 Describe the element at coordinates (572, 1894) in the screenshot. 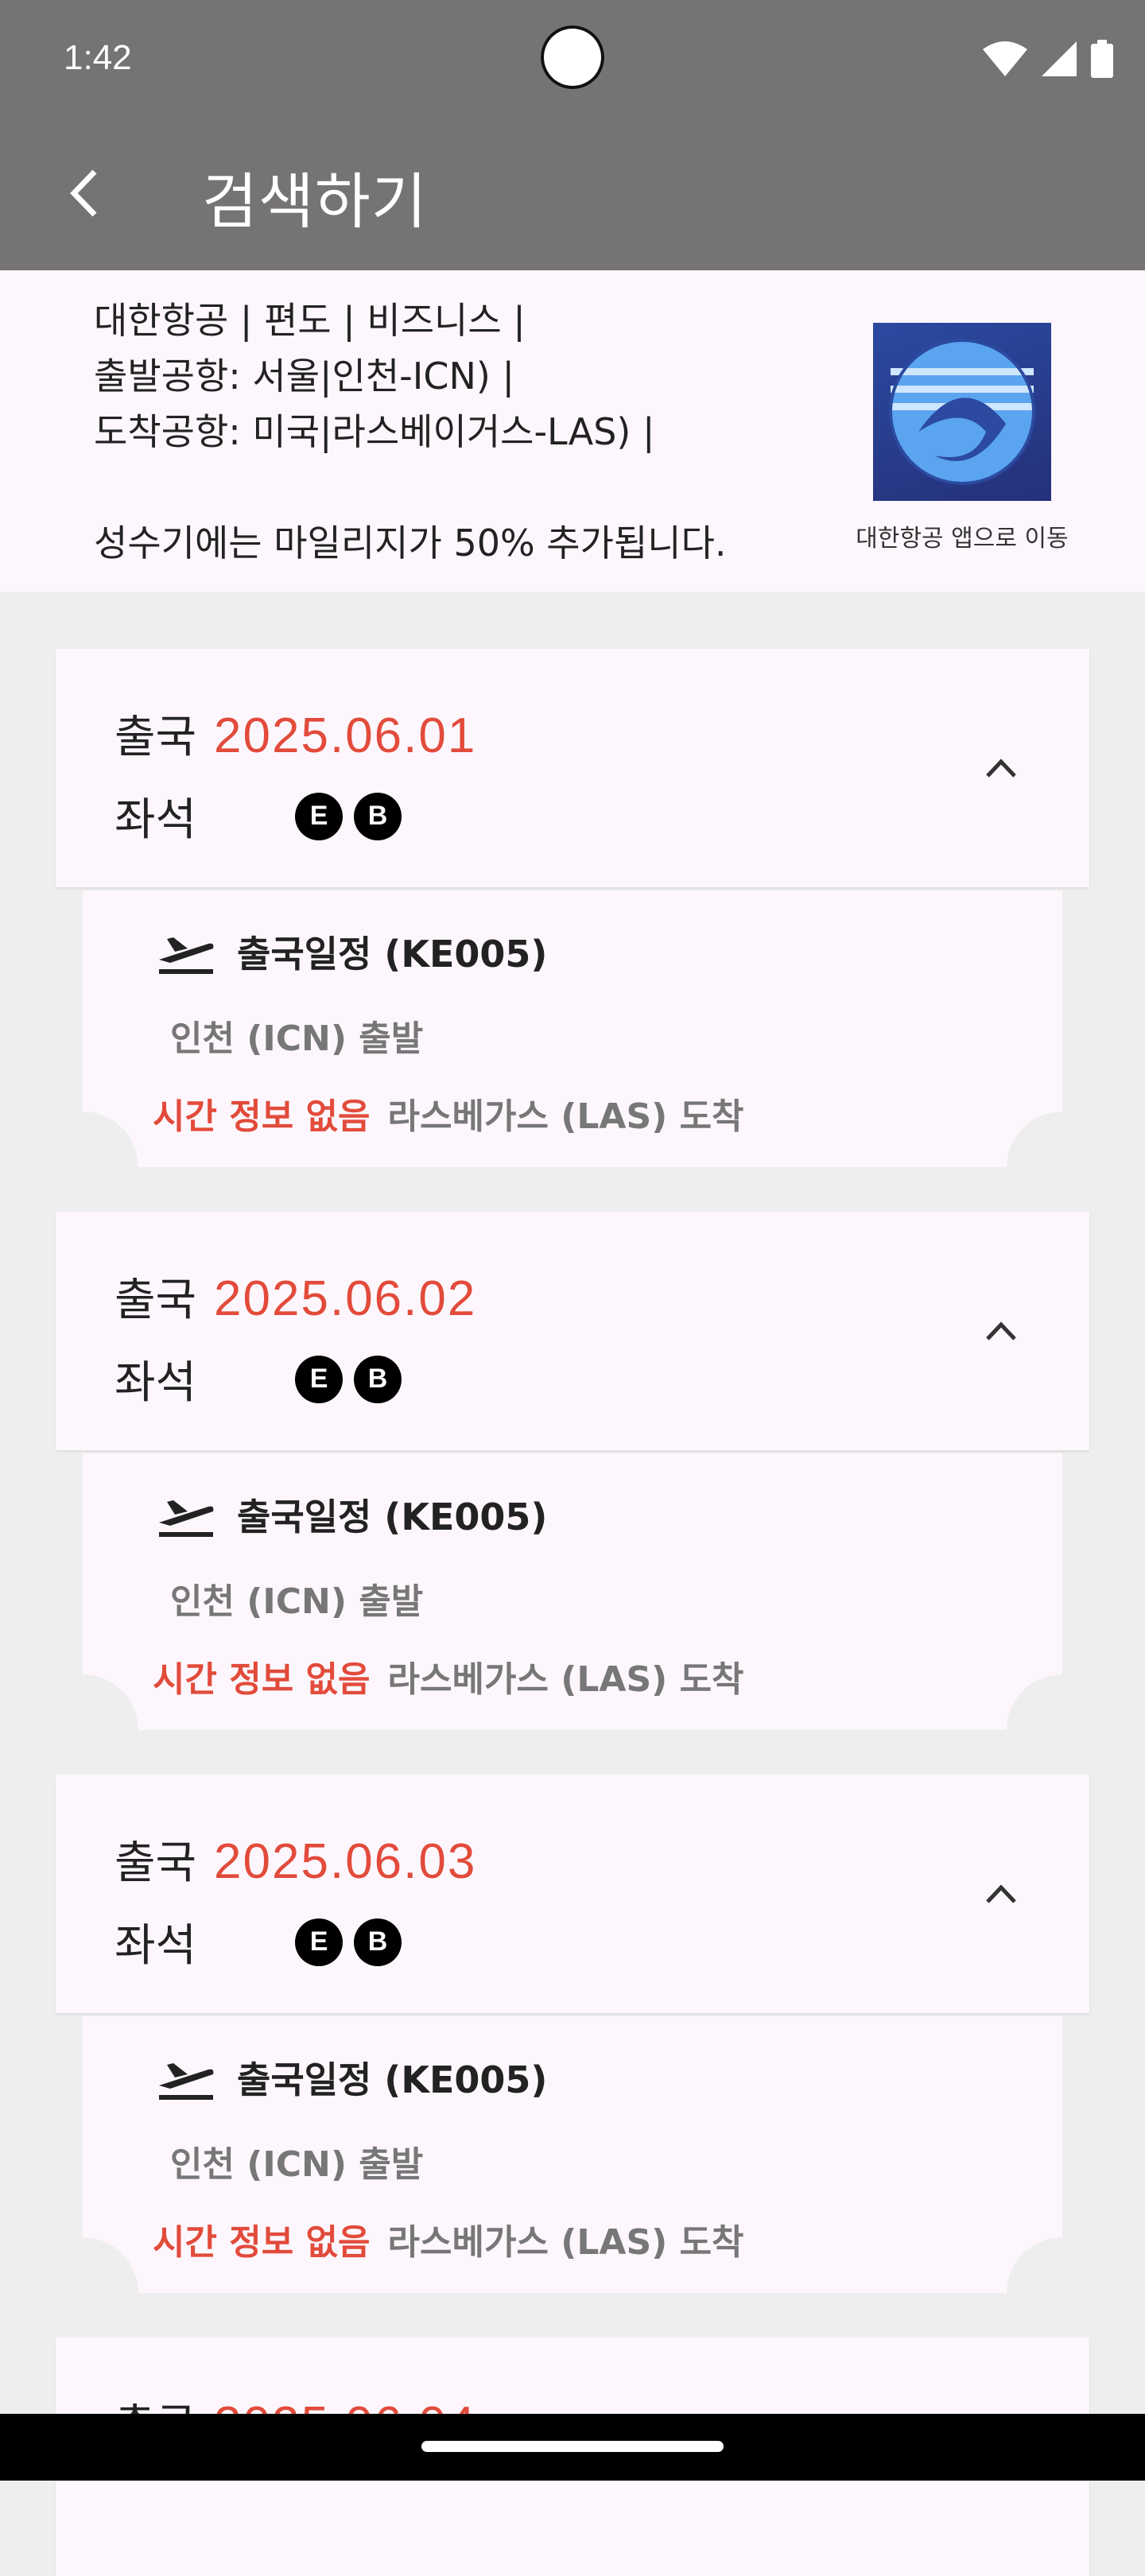

I see `date-card: 출국 2025.06.03 좌석 E B` at that location.